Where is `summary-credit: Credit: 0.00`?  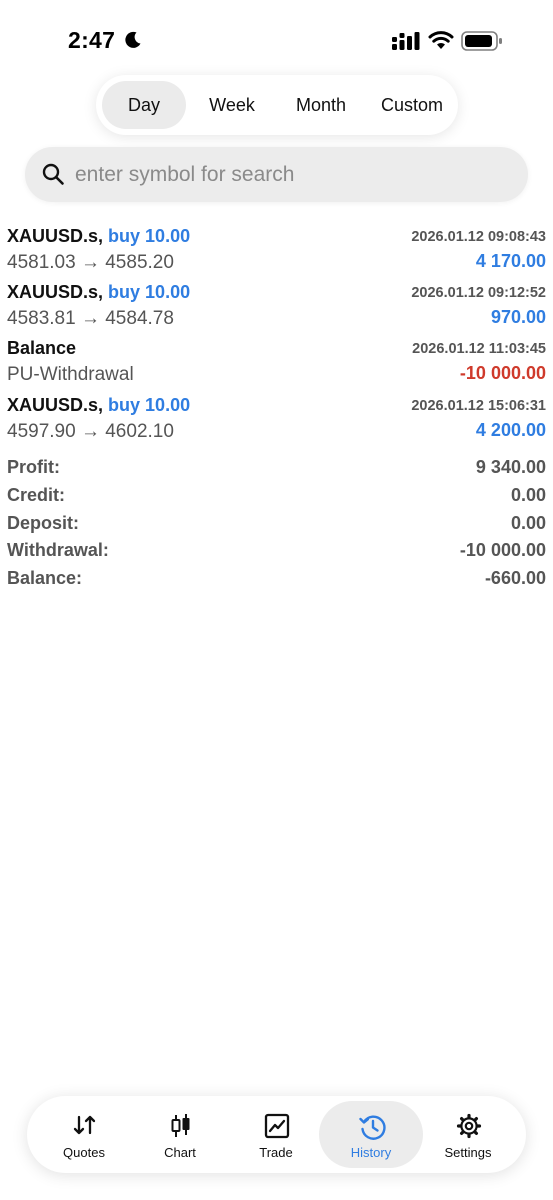 summary-credit: Credit: 0.00 is located at coordinates (276, 498).